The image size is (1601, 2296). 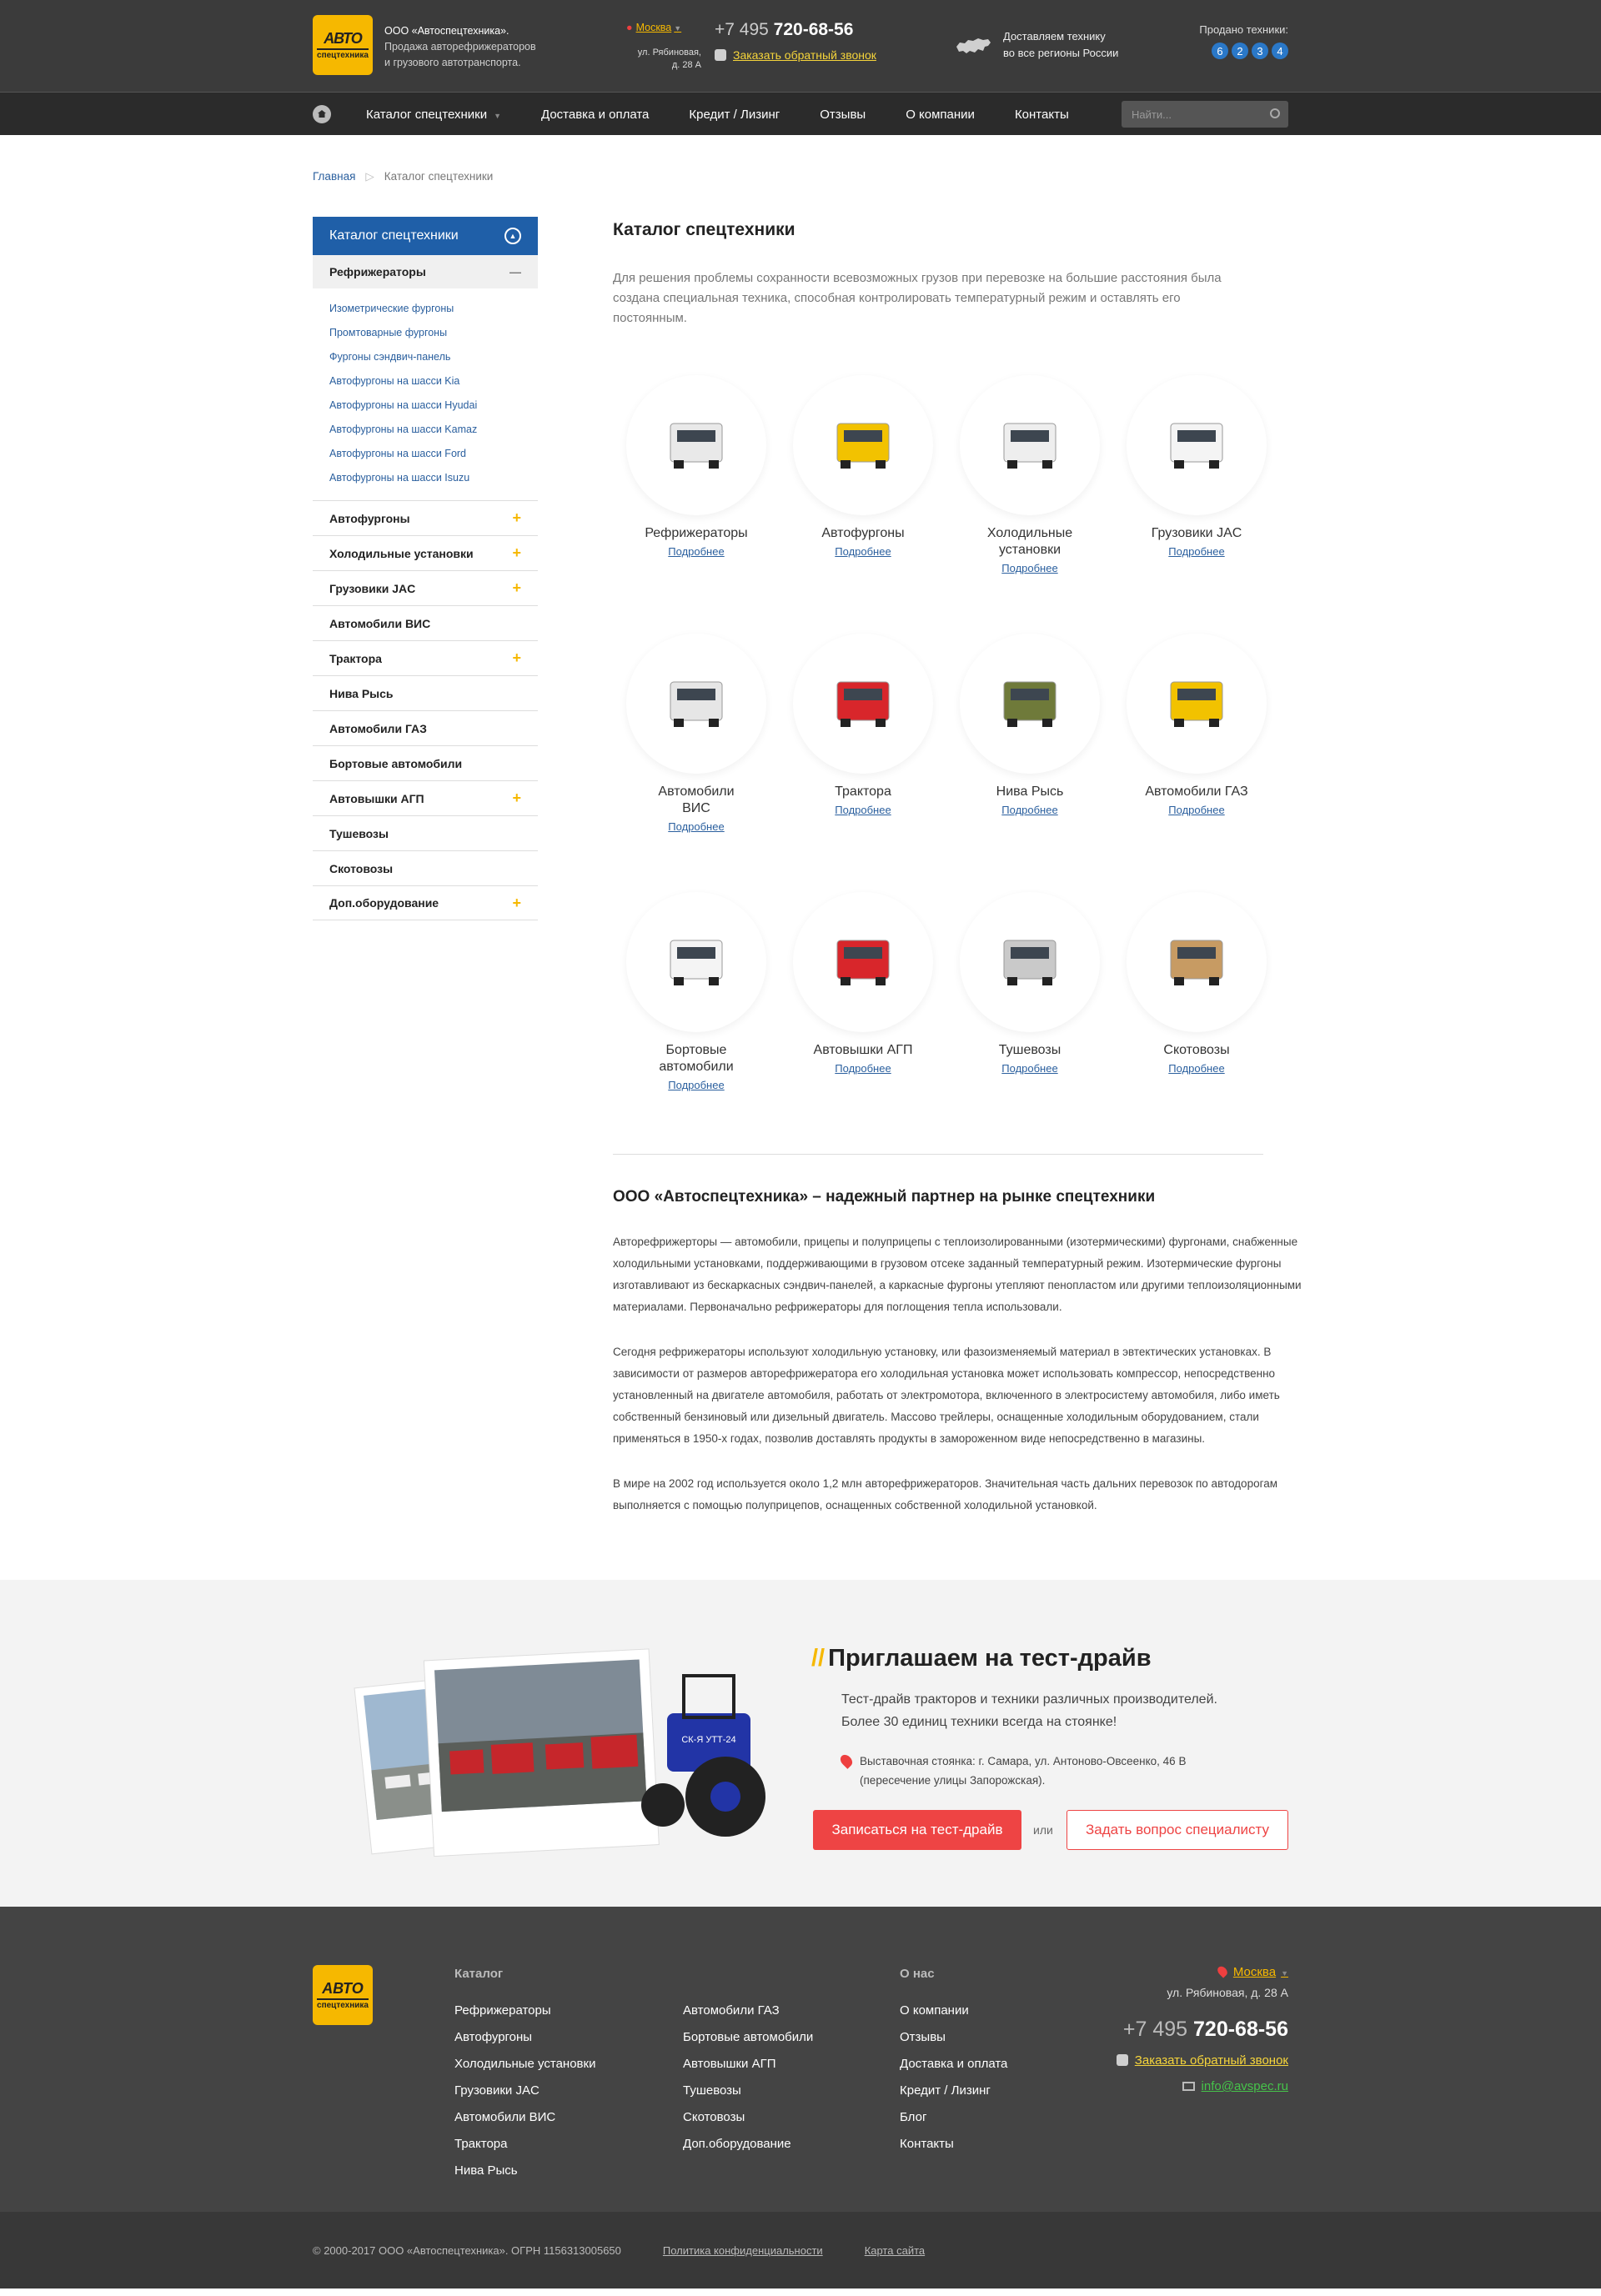 I want to click on product-title: Автофургоны, so click(x=863, y=534).